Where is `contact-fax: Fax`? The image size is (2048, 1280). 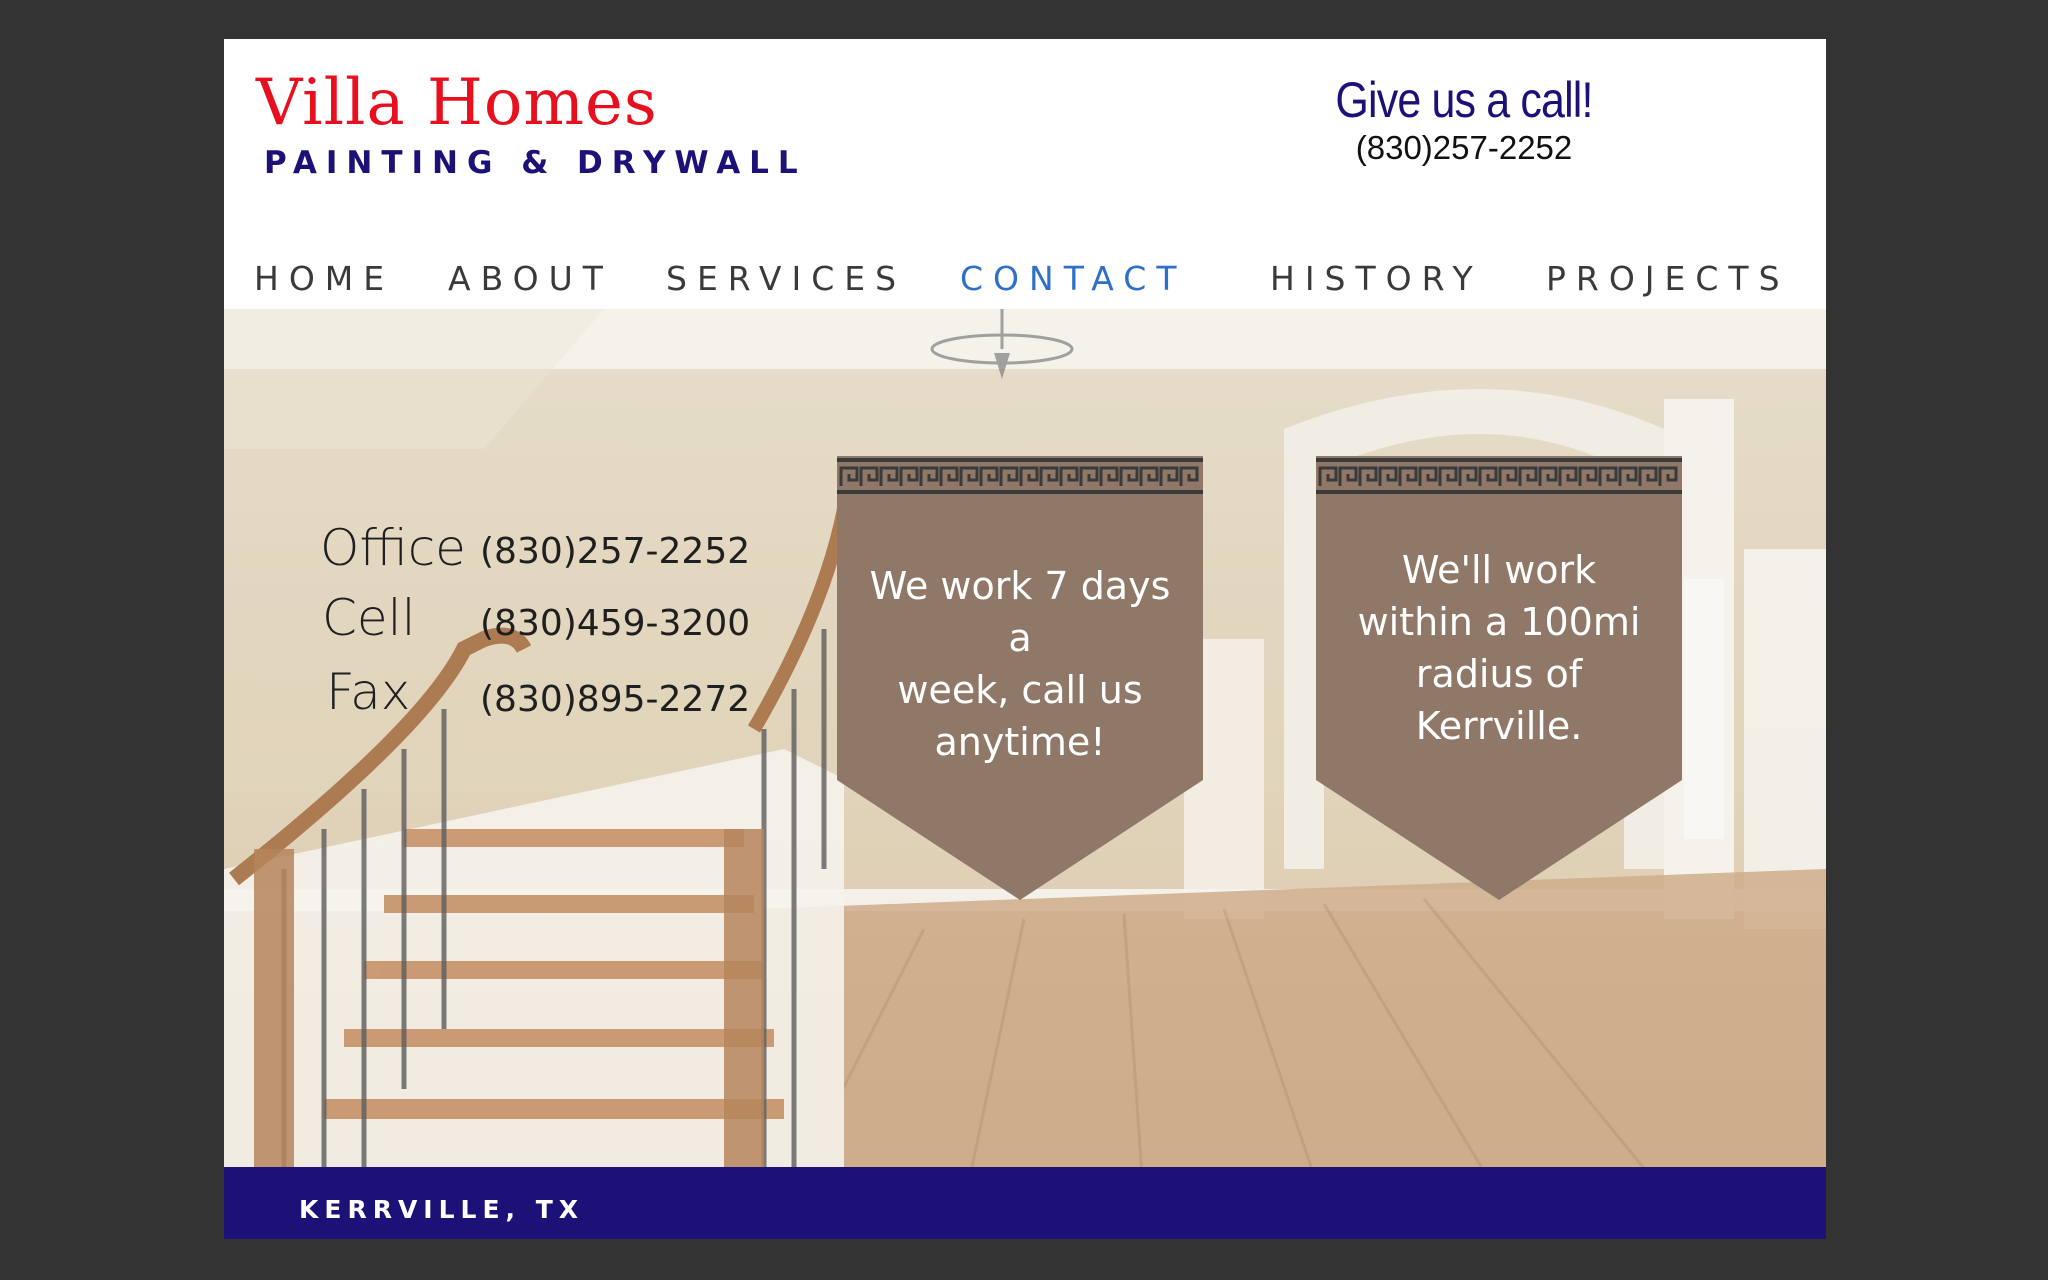
contact-fax: Fax is located at coordinates (368, 692).